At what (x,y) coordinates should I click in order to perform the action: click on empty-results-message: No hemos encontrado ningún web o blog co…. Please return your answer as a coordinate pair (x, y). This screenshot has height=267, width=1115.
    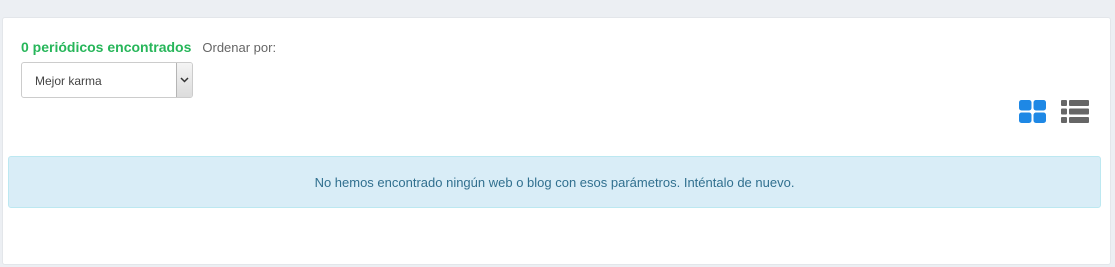
    Looking at the image, I should click on (554, 182).